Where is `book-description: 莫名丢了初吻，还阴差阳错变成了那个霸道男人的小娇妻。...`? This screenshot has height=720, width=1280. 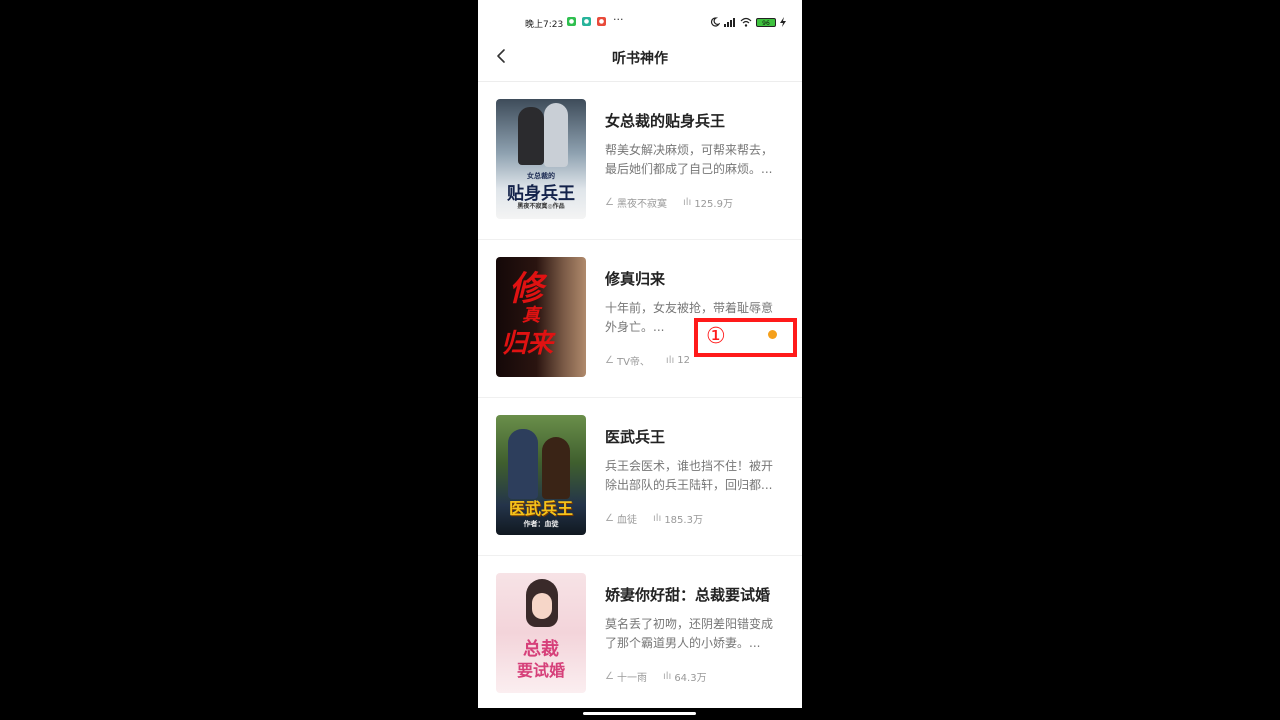 book-description: 莫名丢了初吻，还阴差阳错变成了那个霸道男人的小娇妻。... is located at coordinates (689, 633).